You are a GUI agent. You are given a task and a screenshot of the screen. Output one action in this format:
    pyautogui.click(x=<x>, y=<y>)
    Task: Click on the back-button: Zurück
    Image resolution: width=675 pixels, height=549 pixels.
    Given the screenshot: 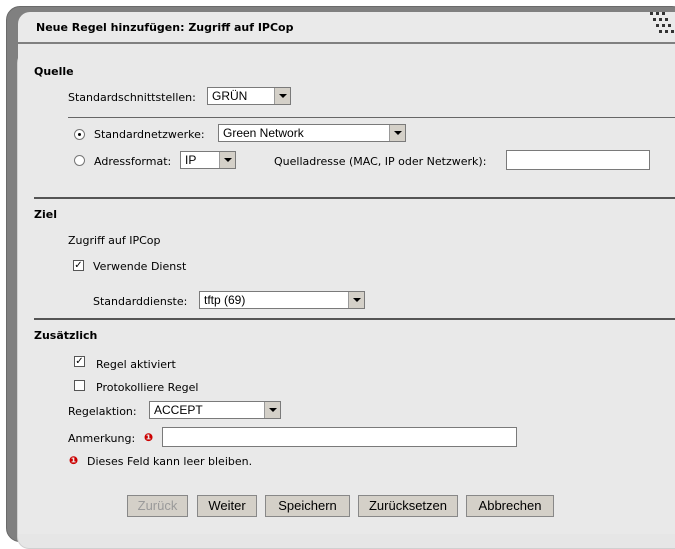 What is the action you would take?
    pyautogui.click(x=157, y=506)
    